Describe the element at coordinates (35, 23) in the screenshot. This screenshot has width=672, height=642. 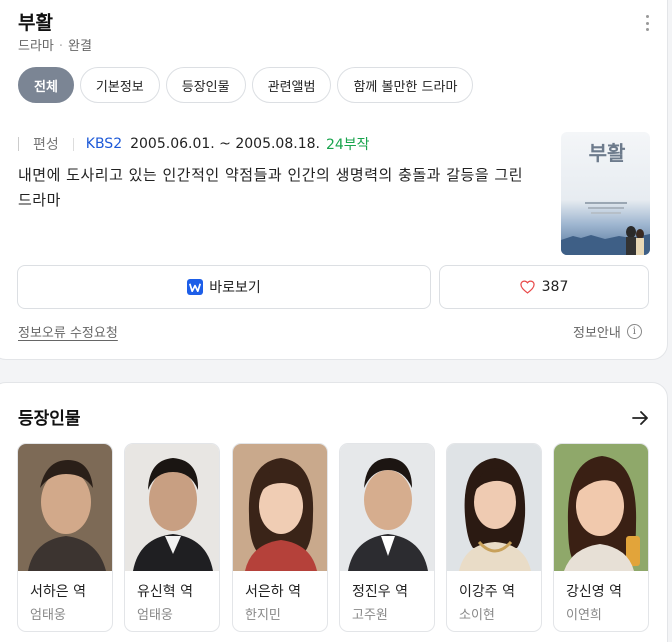
I see `drama-title: 부활` at that location.